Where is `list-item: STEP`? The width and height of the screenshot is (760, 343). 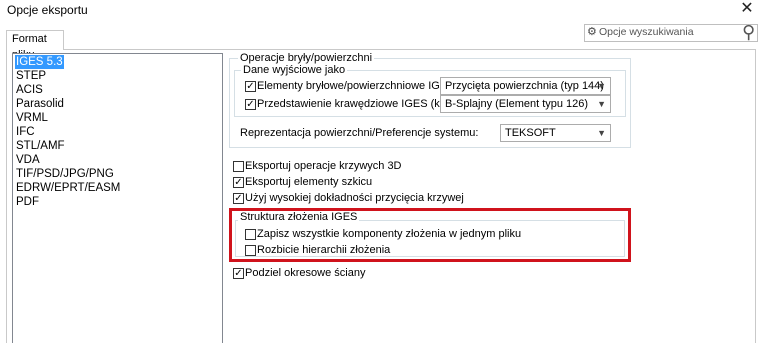
list-item: STEP is located at coordinates (31, 76).